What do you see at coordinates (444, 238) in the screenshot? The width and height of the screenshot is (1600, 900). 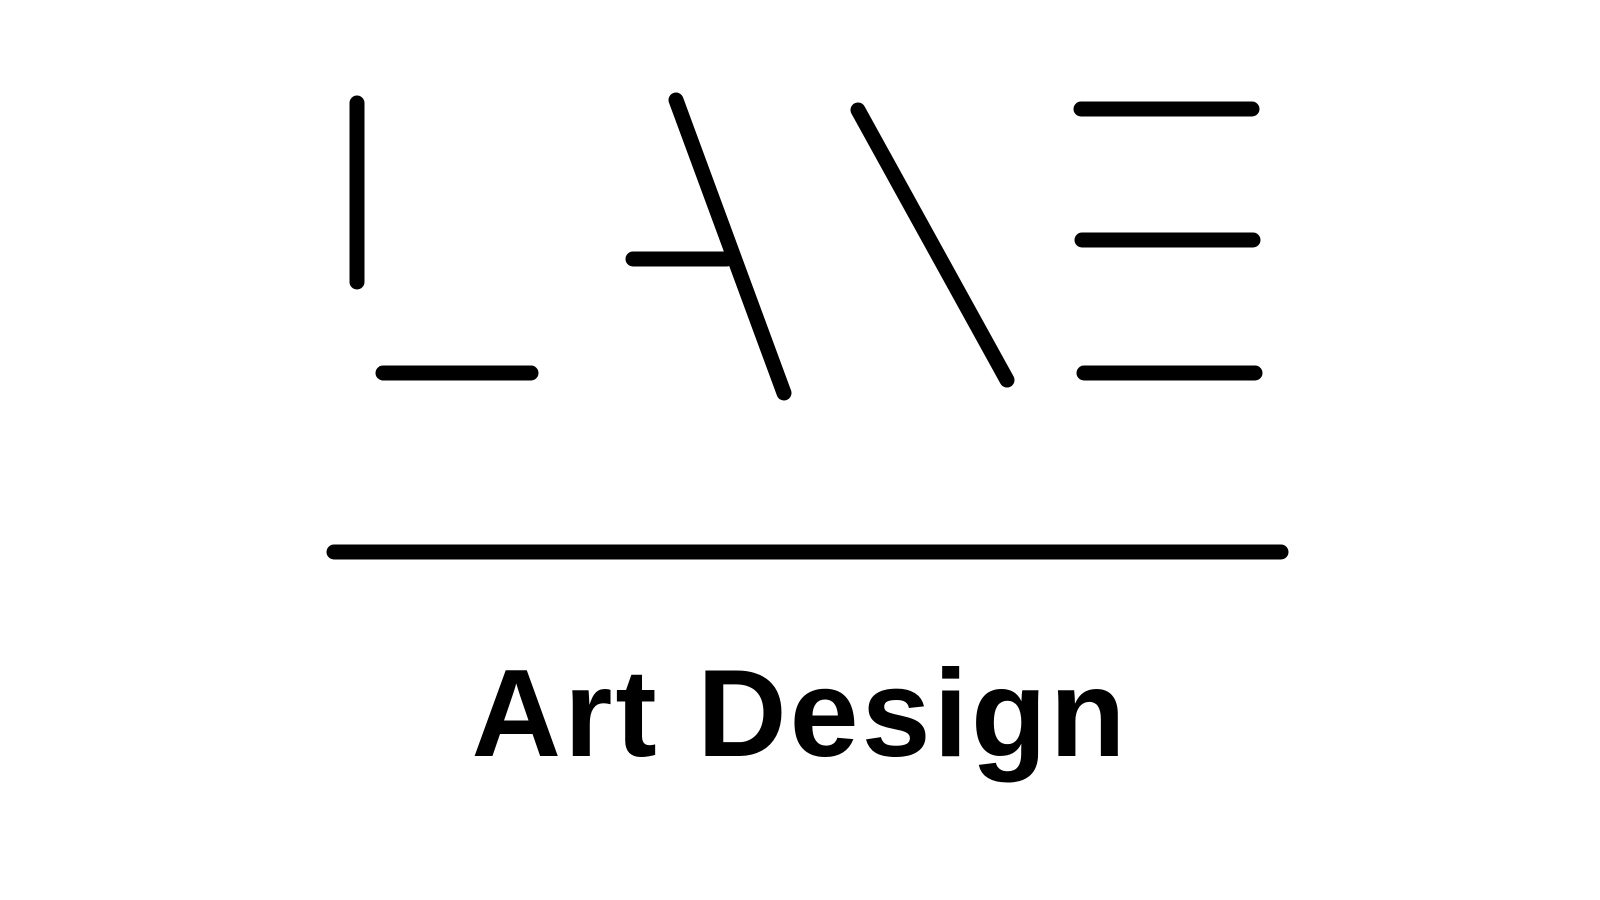 I see `logo-letter-l` at bounding box center [444, 238].